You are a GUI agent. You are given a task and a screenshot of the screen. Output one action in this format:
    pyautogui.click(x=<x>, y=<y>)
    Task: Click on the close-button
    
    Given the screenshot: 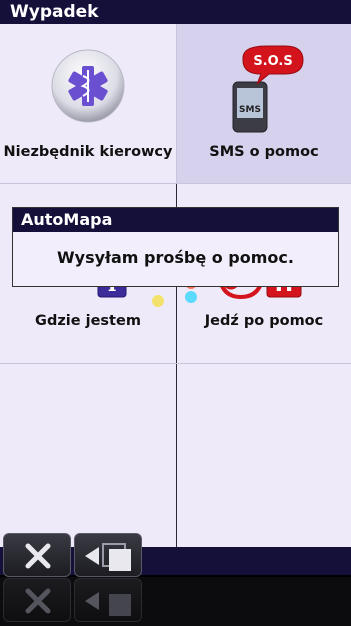 What is the action you would take?
    pyautogui.click(x=37, y=555)
    